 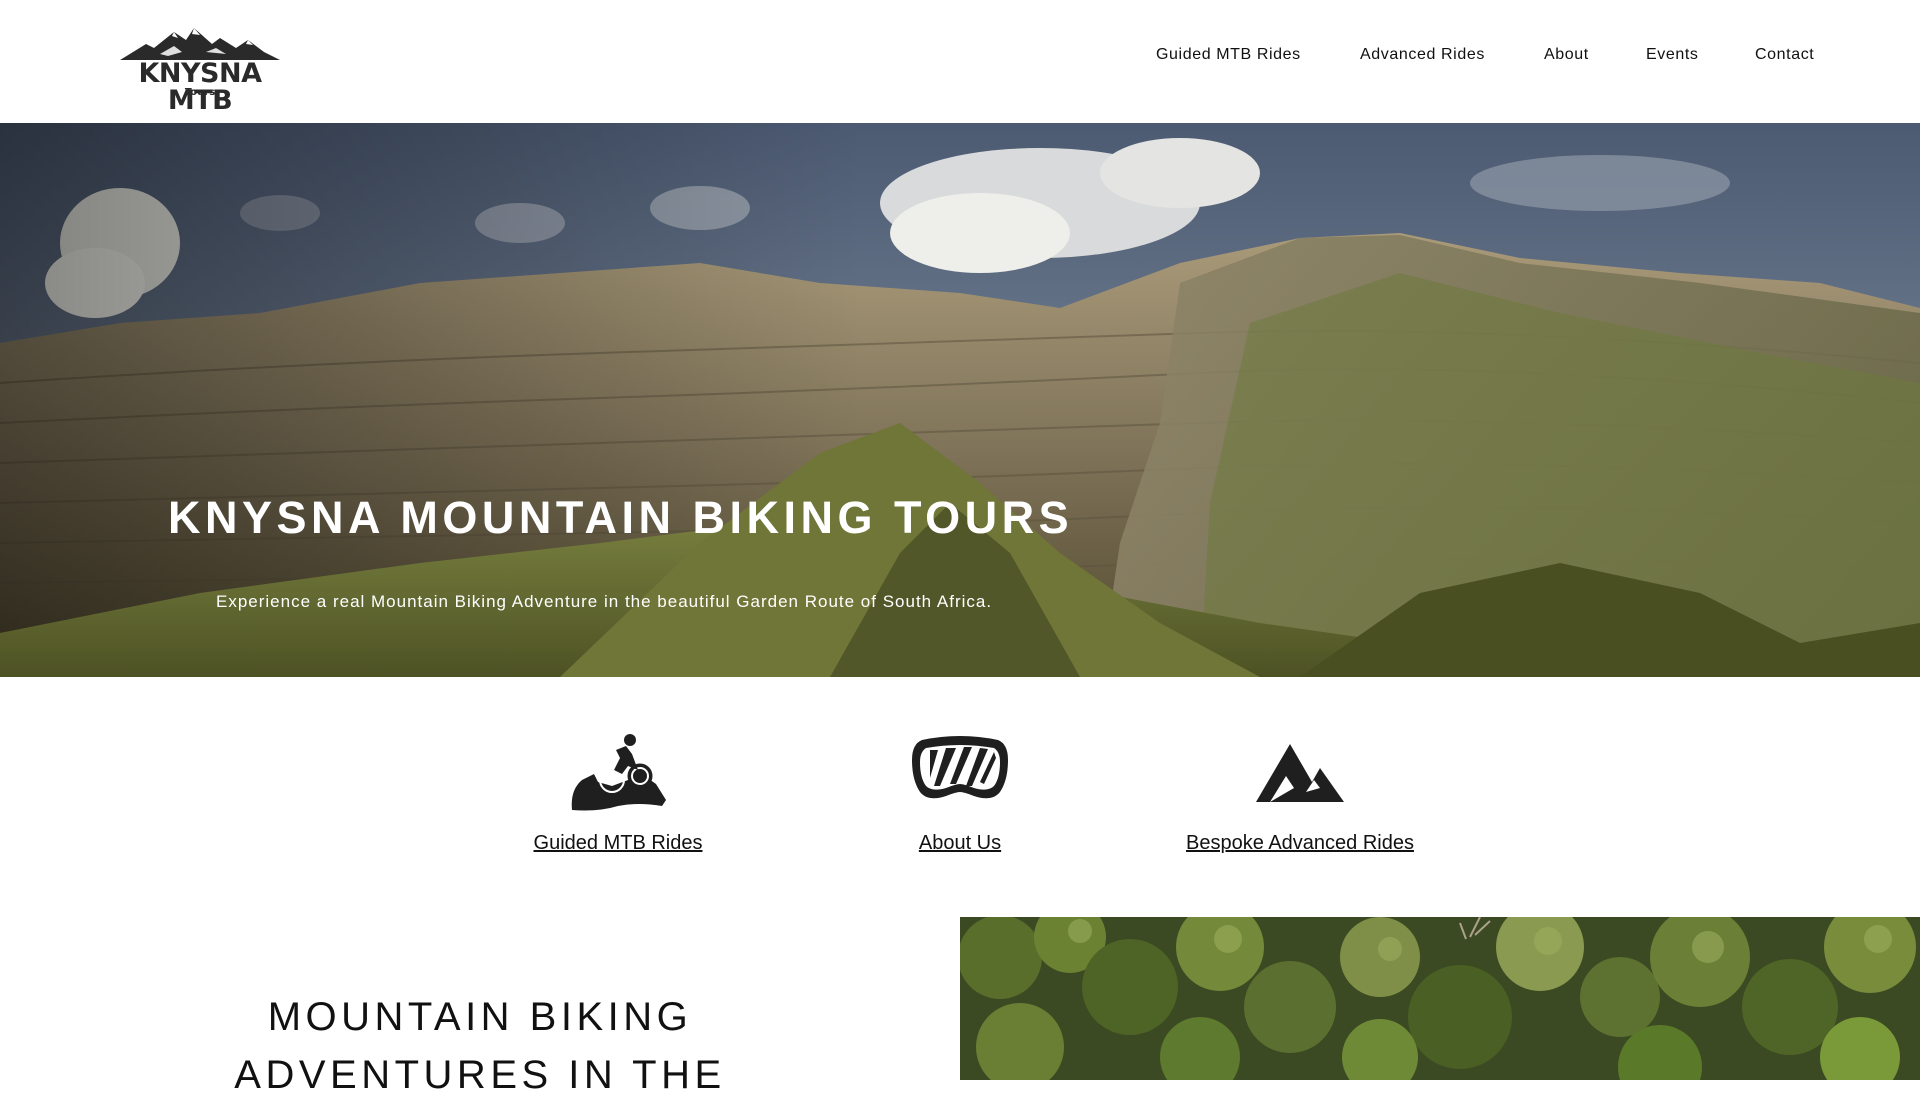 What do you see at coordinates (200, 92) in the screenshot?
I see `logo-subtitle: Tours` at bounding box center [200, 92].